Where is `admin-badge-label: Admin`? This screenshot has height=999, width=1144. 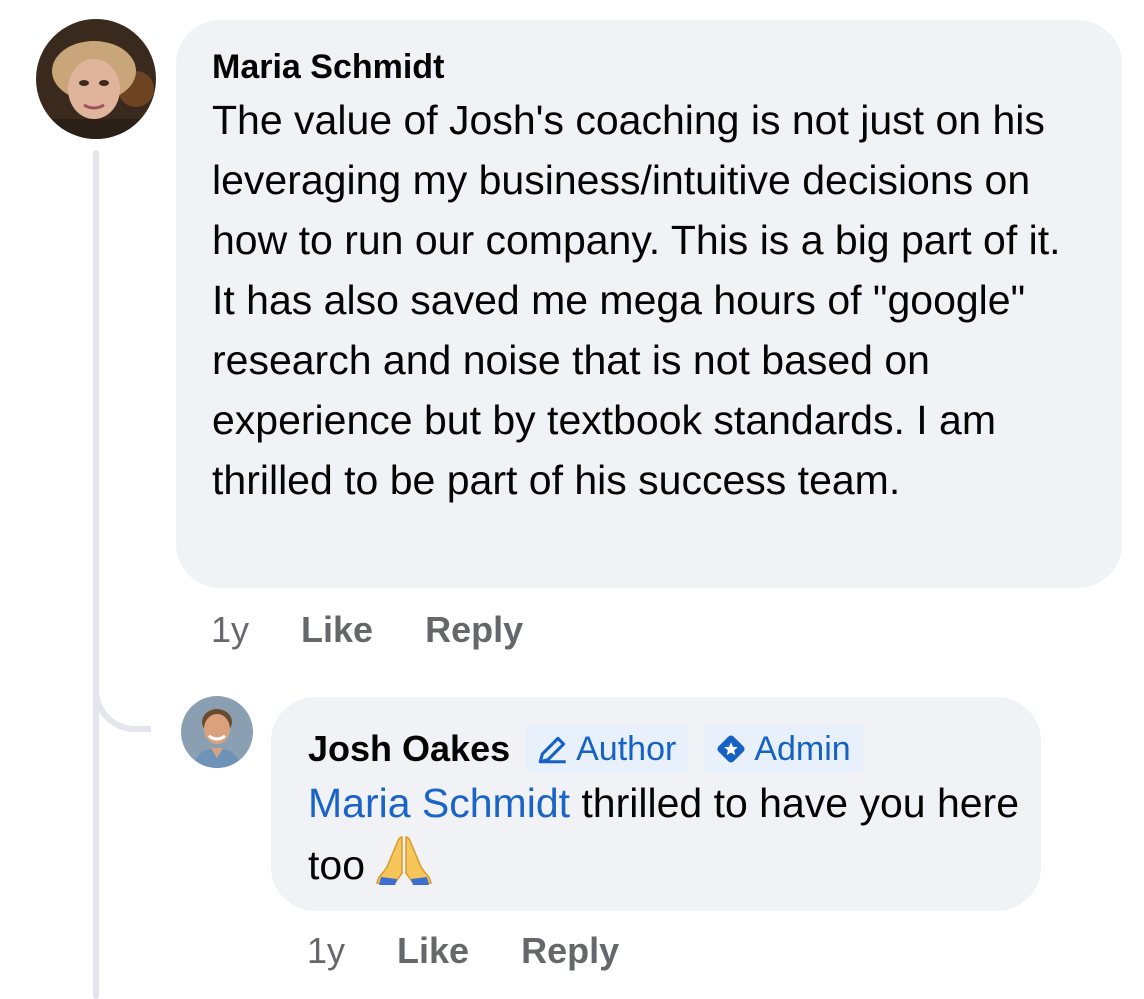
admin-badge-label: Admin is located at coordinates (802, 749).